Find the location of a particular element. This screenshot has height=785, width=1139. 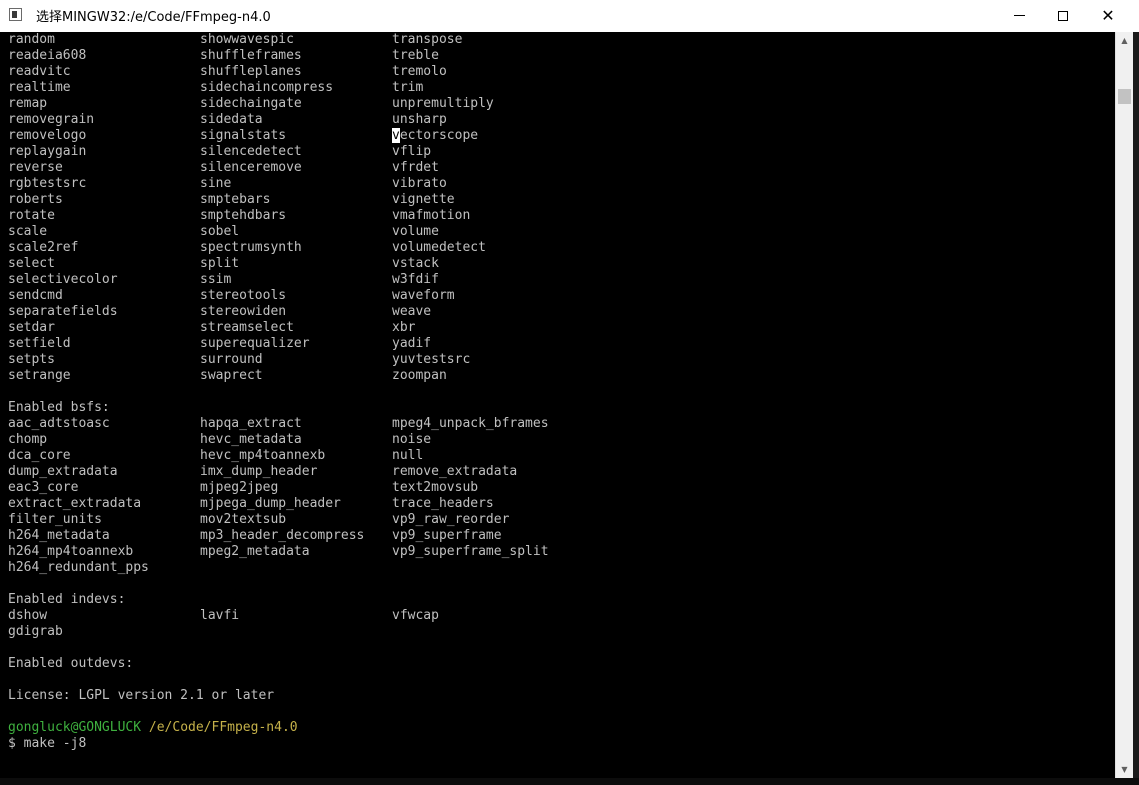

filter-row: rotate smptehdbars vmafmotion is located at coordinates (557, 216).